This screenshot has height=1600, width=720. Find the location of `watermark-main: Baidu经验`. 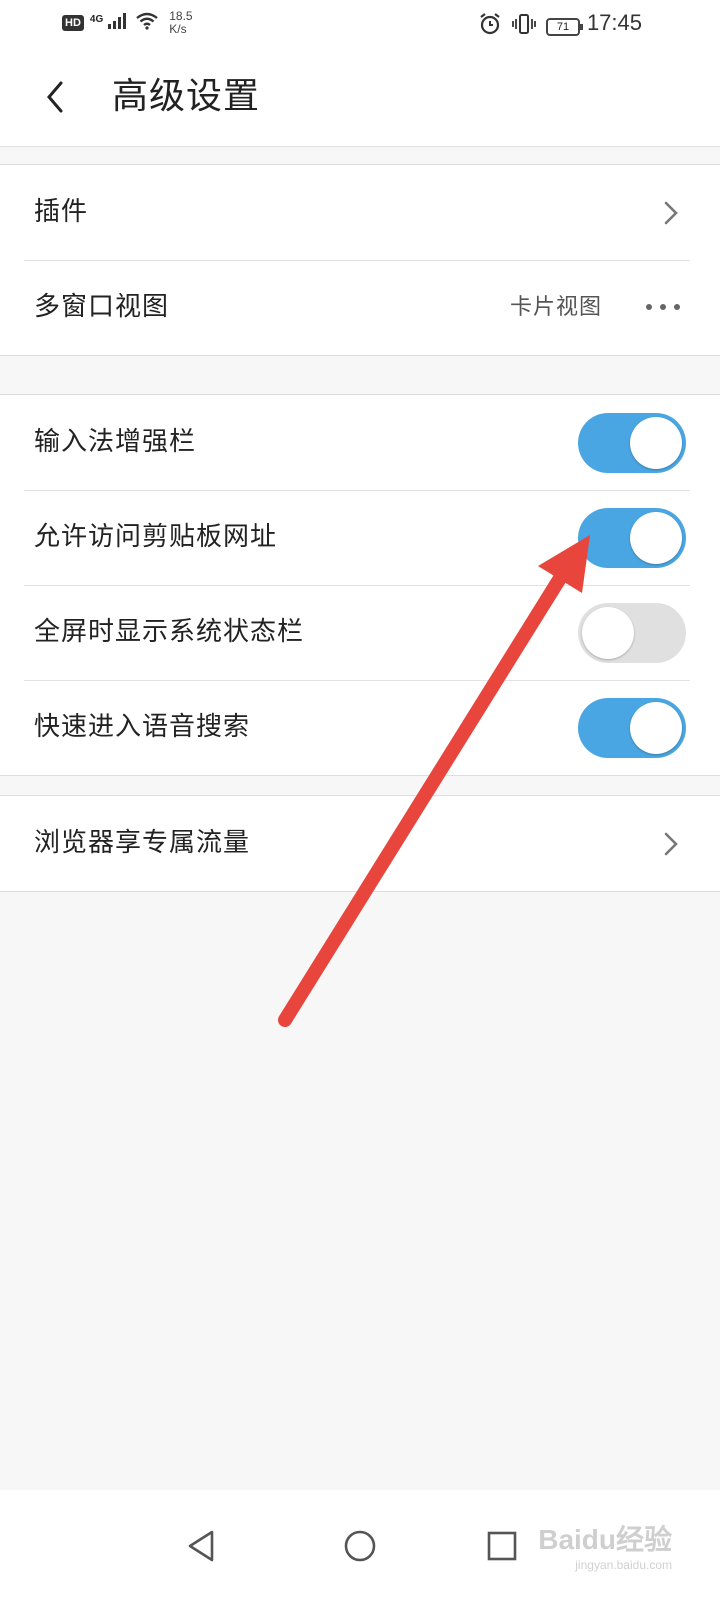

watermark-main: Baidu经验 is located at coordinates (605, 1539).